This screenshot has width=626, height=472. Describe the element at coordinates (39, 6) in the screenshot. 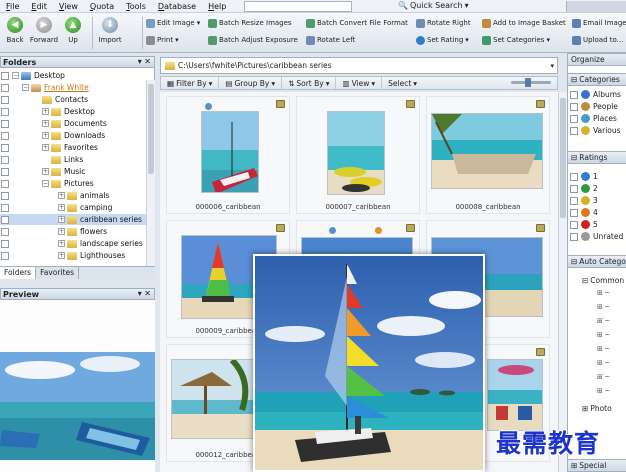

I see `menu-edit: Edit` at that location.